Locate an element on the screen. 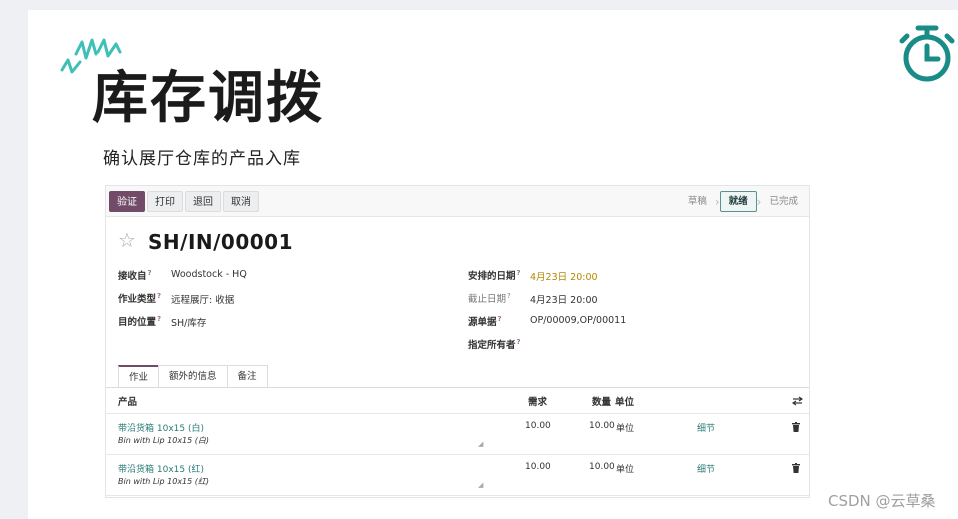 Image resolution: width=958 pixels, height=519 pixels. field-label-assign-owner: 指定所有者? is located at coordinates (494, 344).